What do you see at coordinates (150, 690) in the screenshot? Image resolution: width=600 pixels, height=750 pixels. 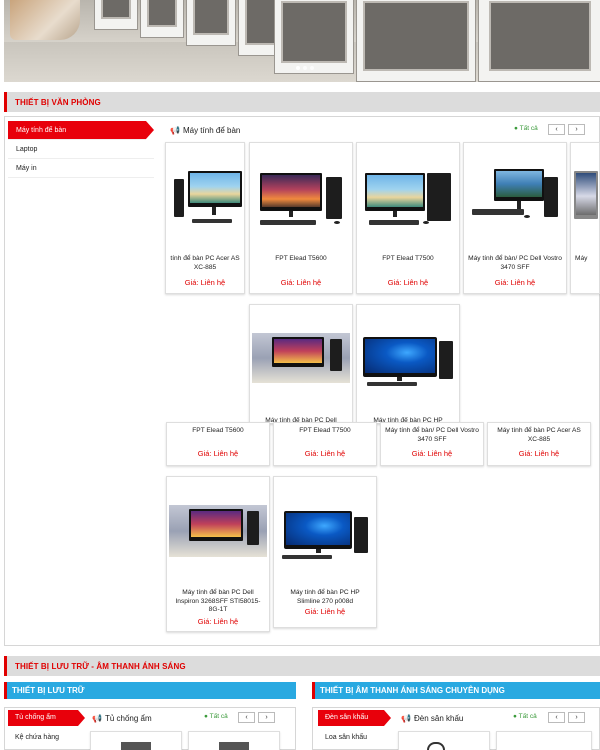 I see `storage-heading-bar: THIẾT BỊ LƯU TRỮ` at bounding box center [150, 690].